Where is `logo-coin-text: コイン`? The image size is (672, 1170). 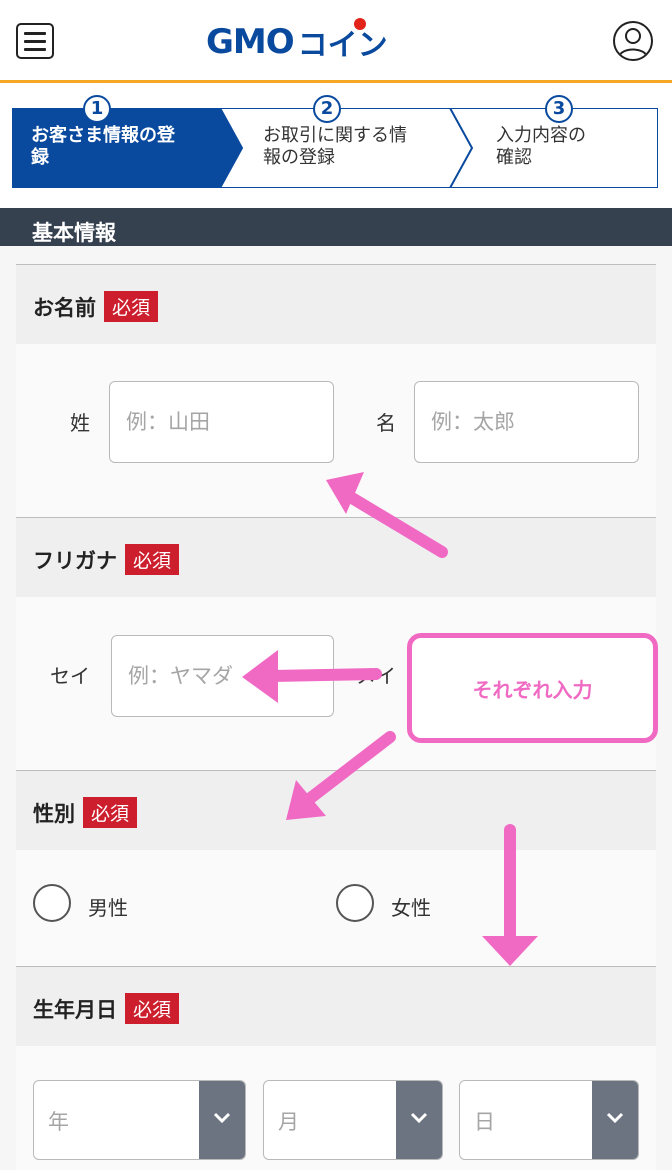 logo-coin-text: コイン is located at coordinates (343, 41).